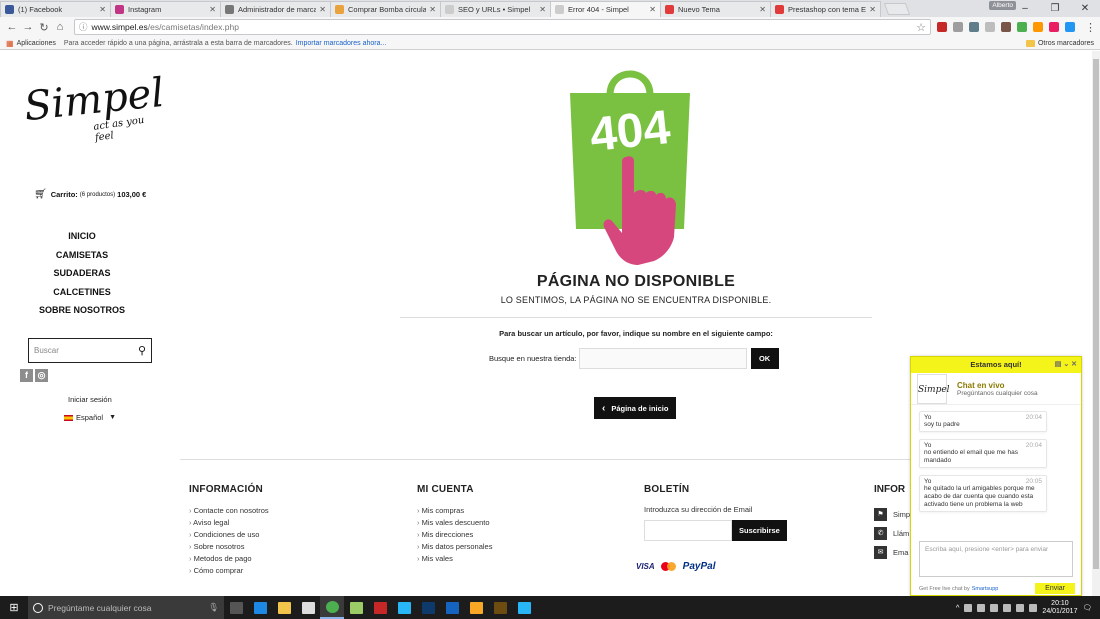  Describe the element at coordinates (229, 511) in the screenshot. I see `footer-link: Contacte con nosotros` at that location.